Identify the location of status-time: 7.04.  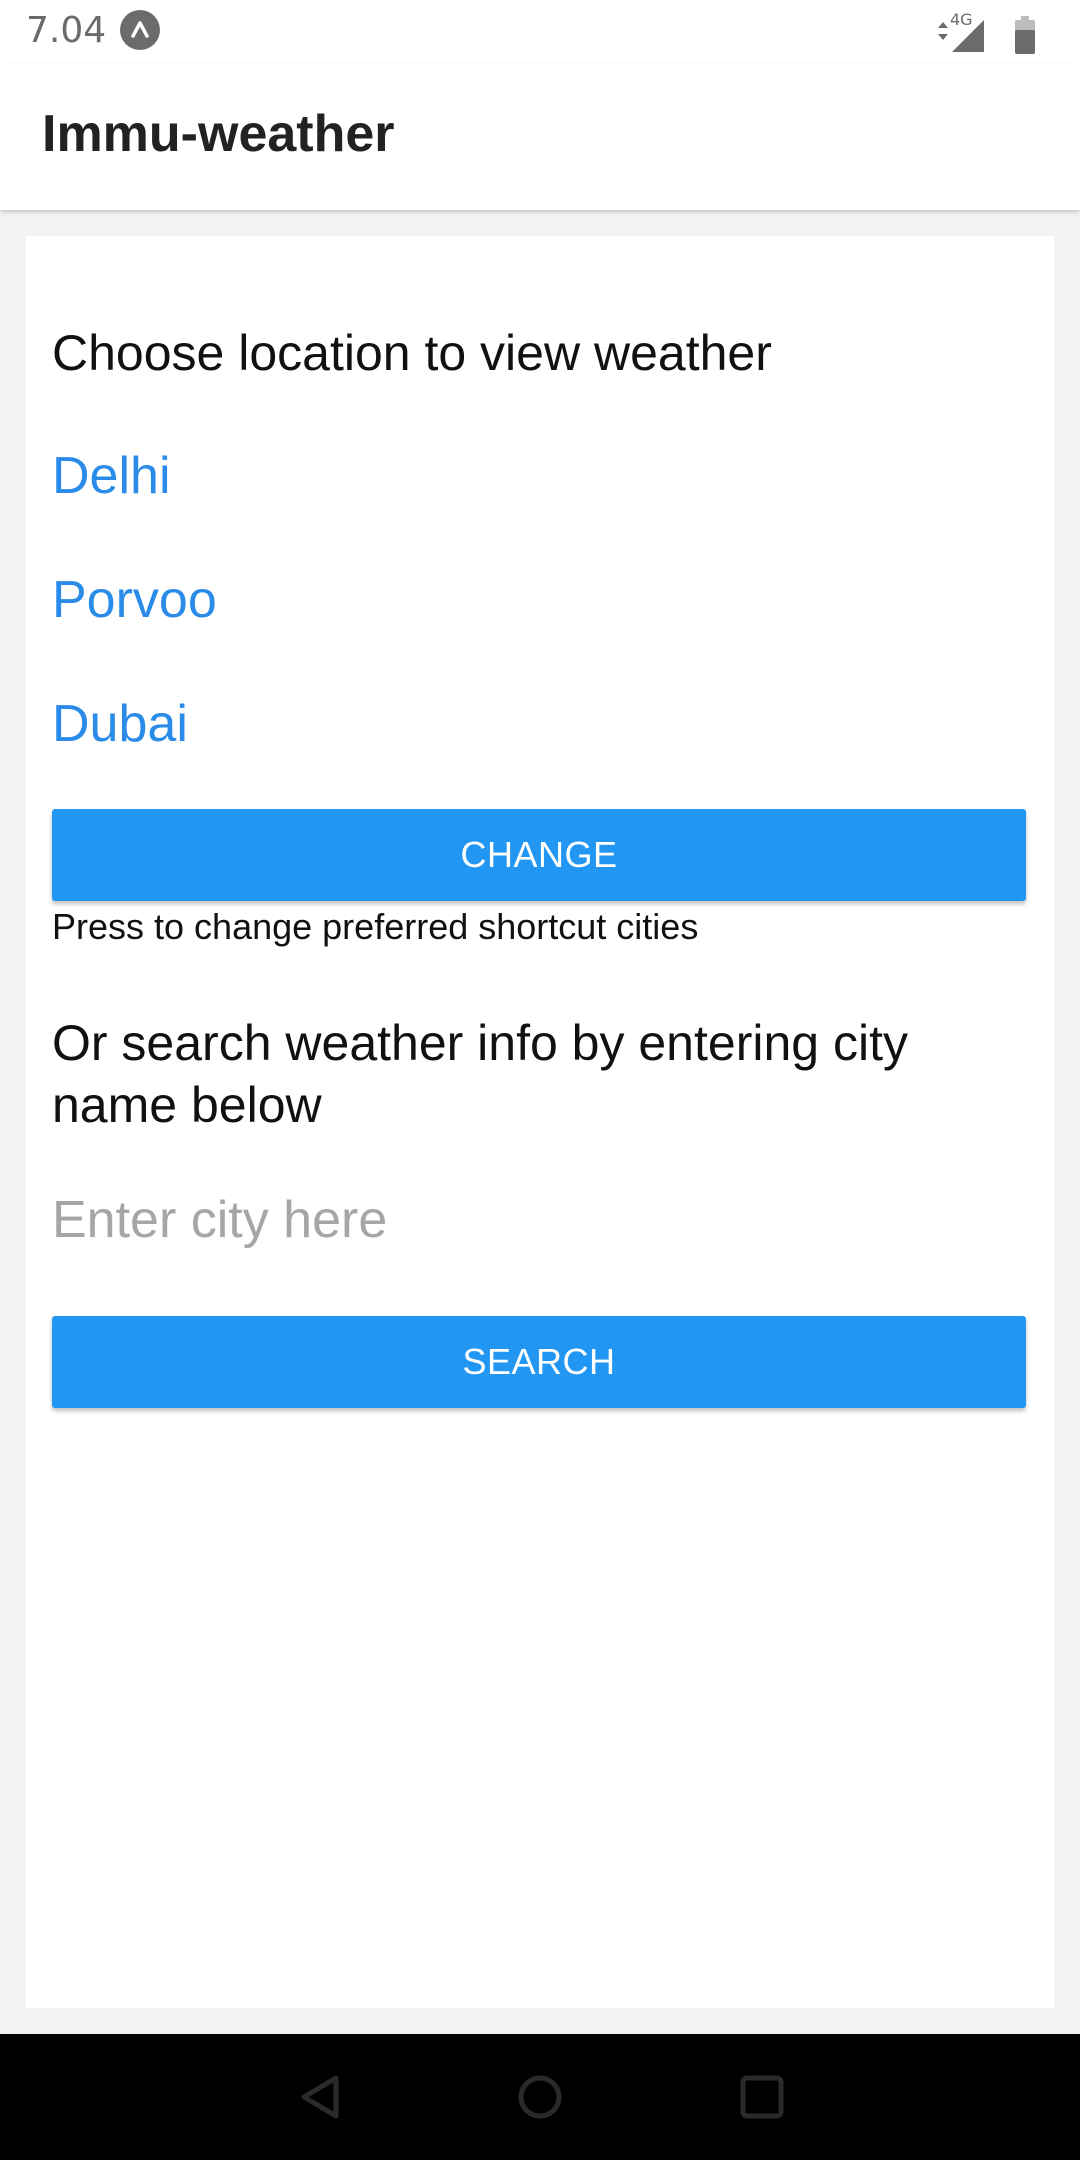
(66, 30).